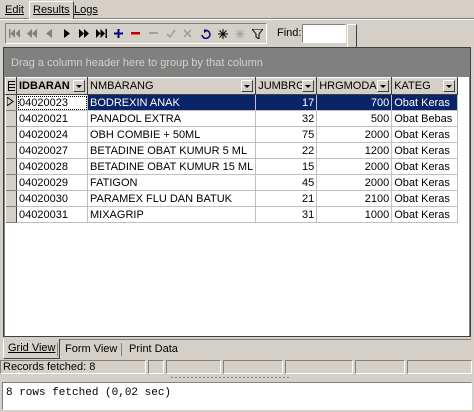 This screenshot has width=474, height=412. I want to click on table-cell: 04020021, so click(52, 118).